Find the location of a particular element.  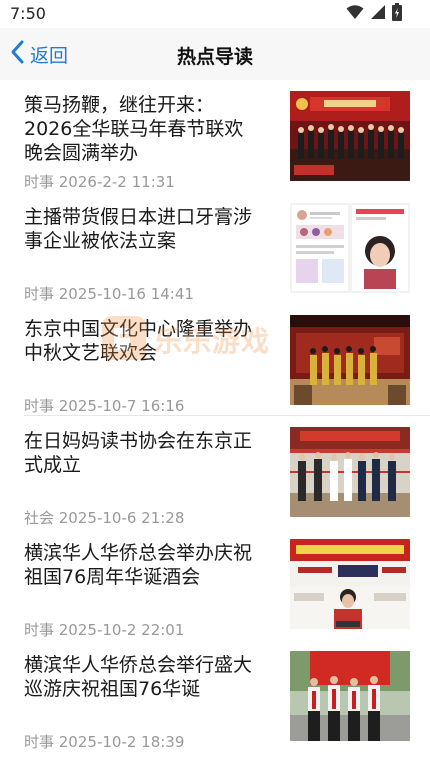

news-meta: 时事 2025-10-7 16:16 is located at coordinates (104, 406).